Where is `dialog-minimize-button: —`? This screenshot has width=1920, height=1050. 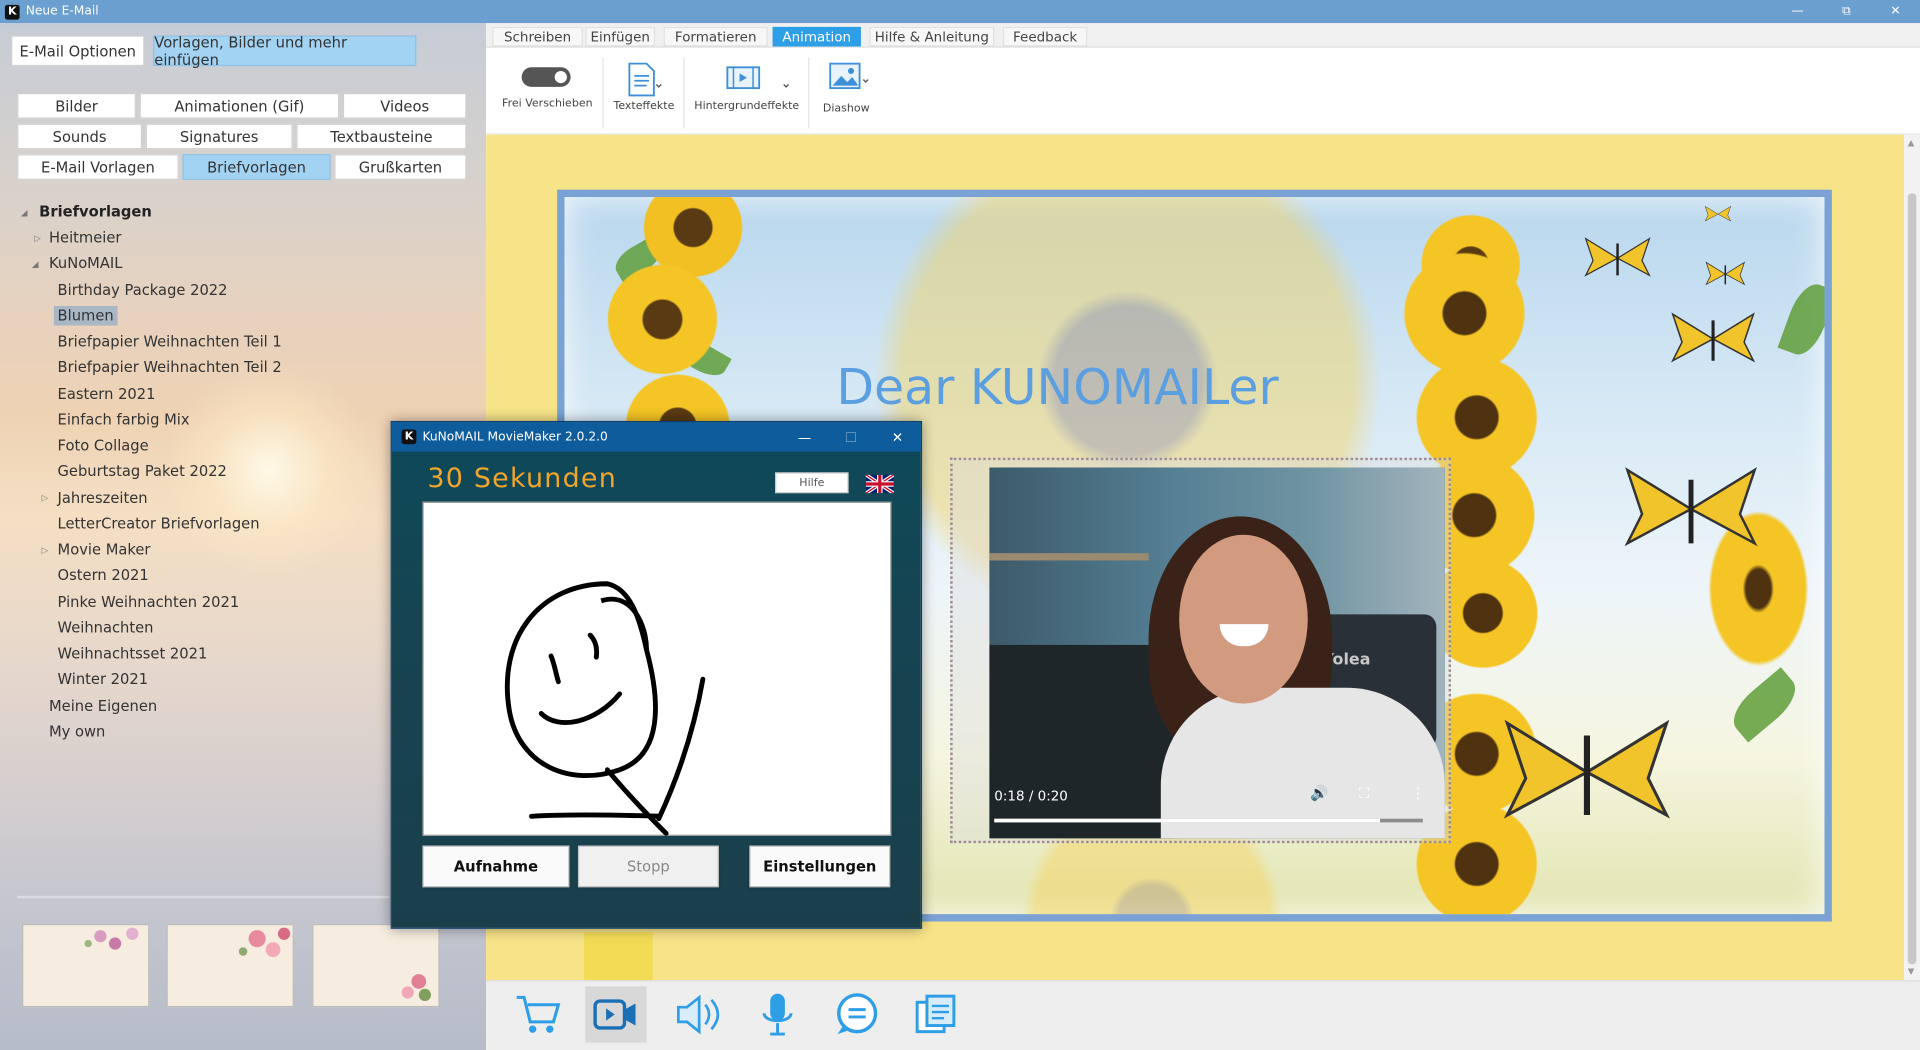 dialog-minimize-button: — is located at coordinates (804, 436).